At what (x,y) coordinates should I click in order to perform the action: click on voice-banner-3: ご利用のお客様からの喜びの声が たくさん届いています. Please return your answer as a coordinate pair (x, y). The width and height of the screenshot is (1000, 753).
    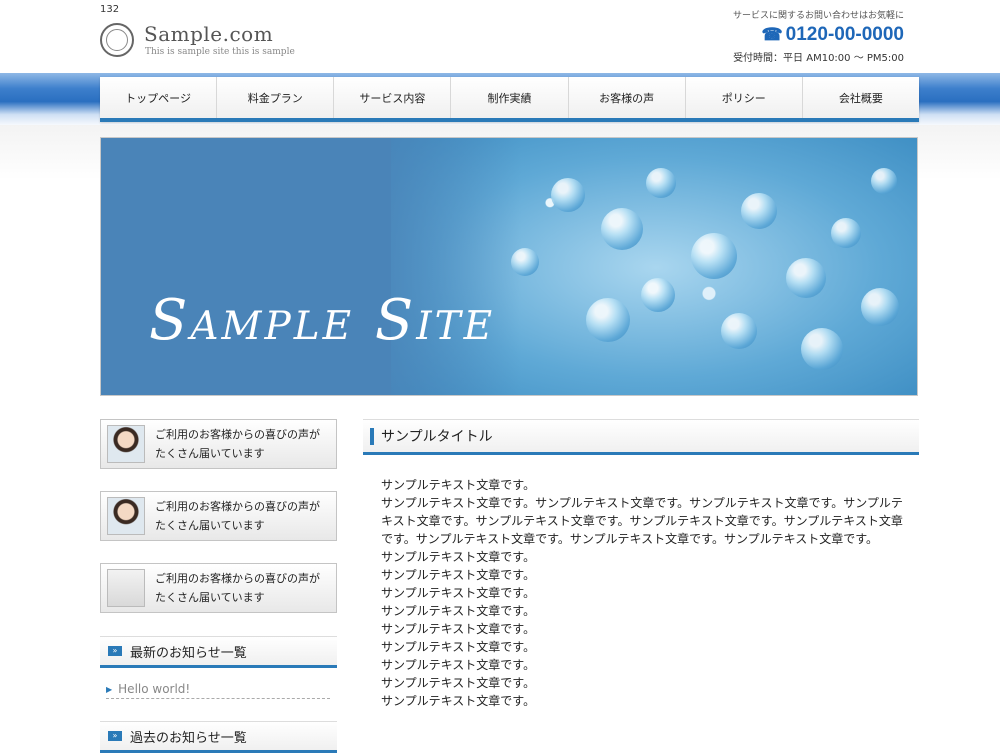
    Looking at the image, I should click on (218, 588).